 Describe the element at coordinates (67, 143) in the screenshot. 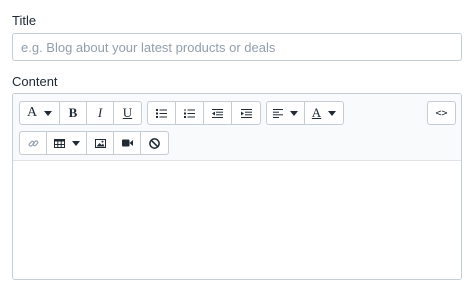

I see `table-dropdown-button` at that location.